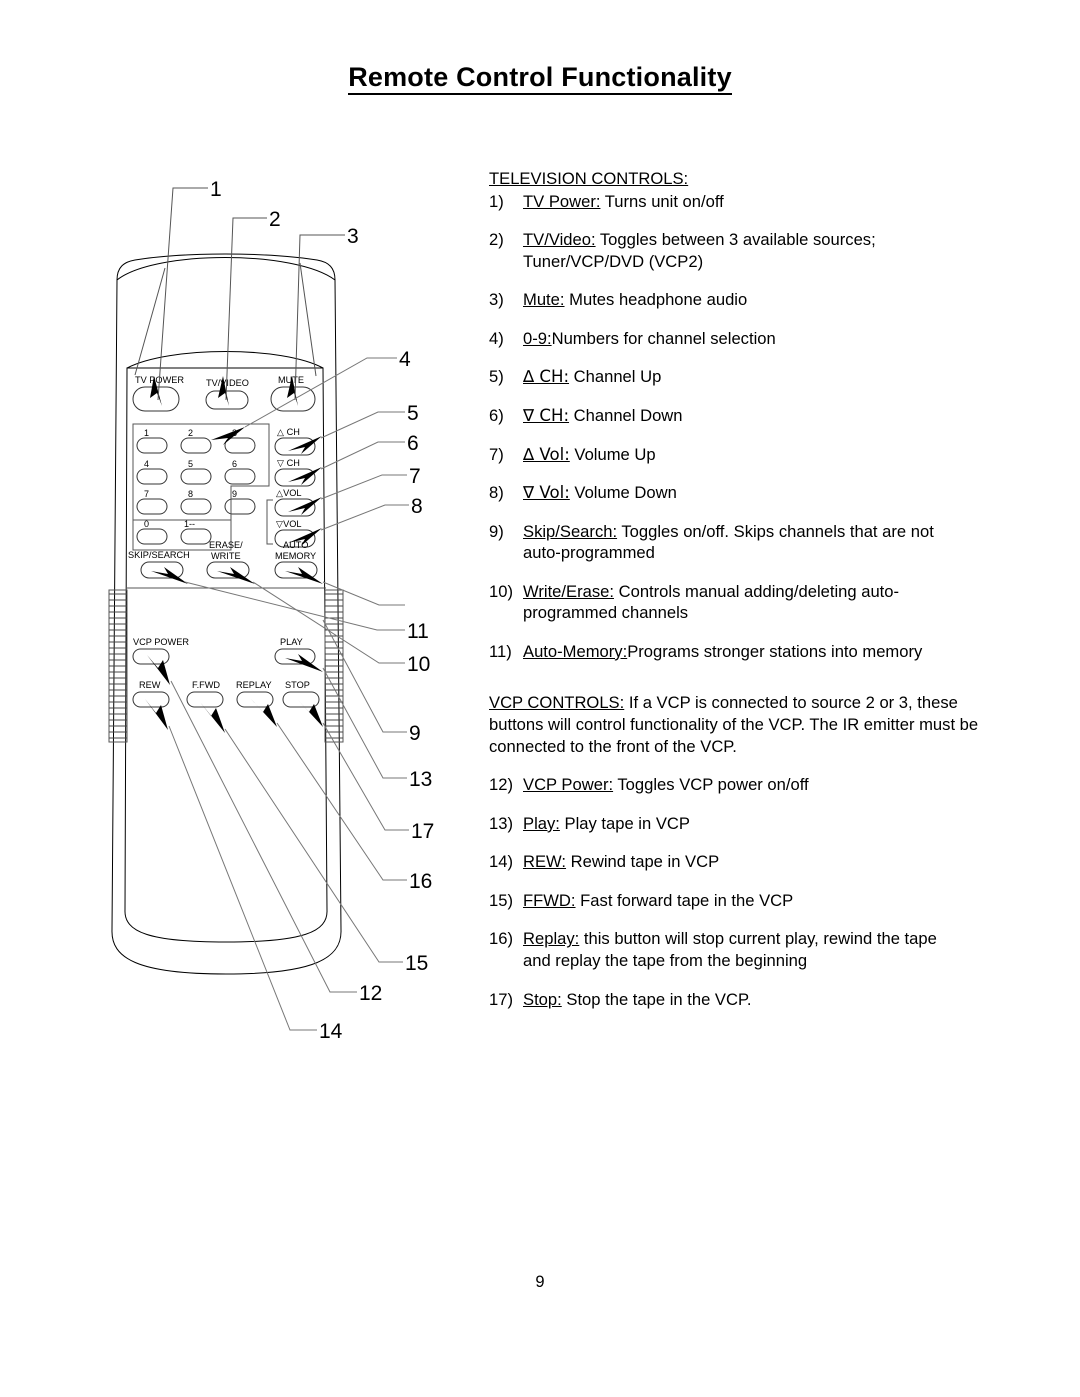 This screenshot has height=1397, width=1080. Describe the element at coordinates (295, 472) in the screenshot. I see `button-ch-down: ▽ CH` at that location.